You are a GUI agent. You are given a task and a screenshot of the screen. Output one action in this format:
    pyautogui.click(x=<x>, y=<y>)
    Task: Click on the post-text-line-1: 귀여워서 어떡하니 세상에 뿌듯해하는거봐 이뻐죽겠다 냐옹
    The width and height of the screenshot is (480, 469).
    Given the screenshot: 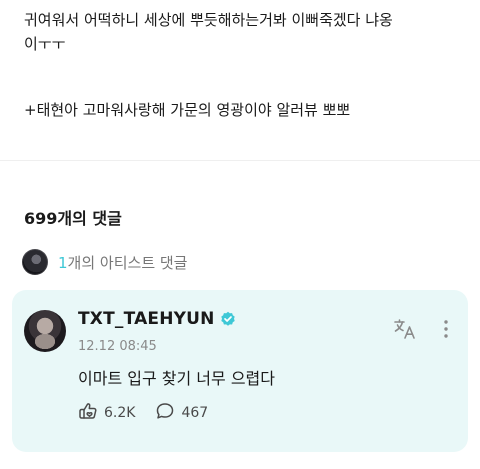 What is the action you would take?
    pyautogui.click(x=208, y=20)
    